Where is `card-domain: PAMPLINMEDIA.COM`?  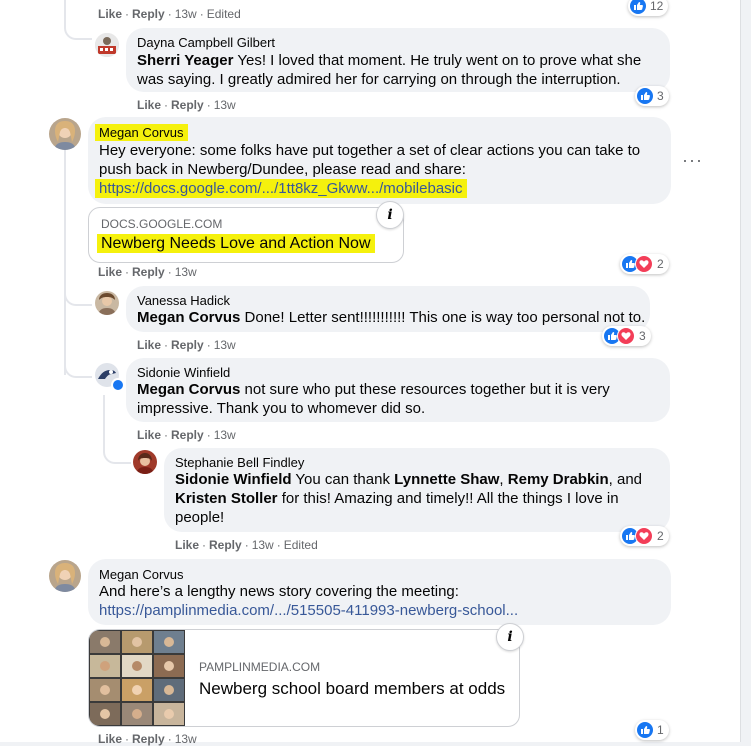
card-domain: PAMPLINMEDIA.COM is located at coordinates (260, 667).